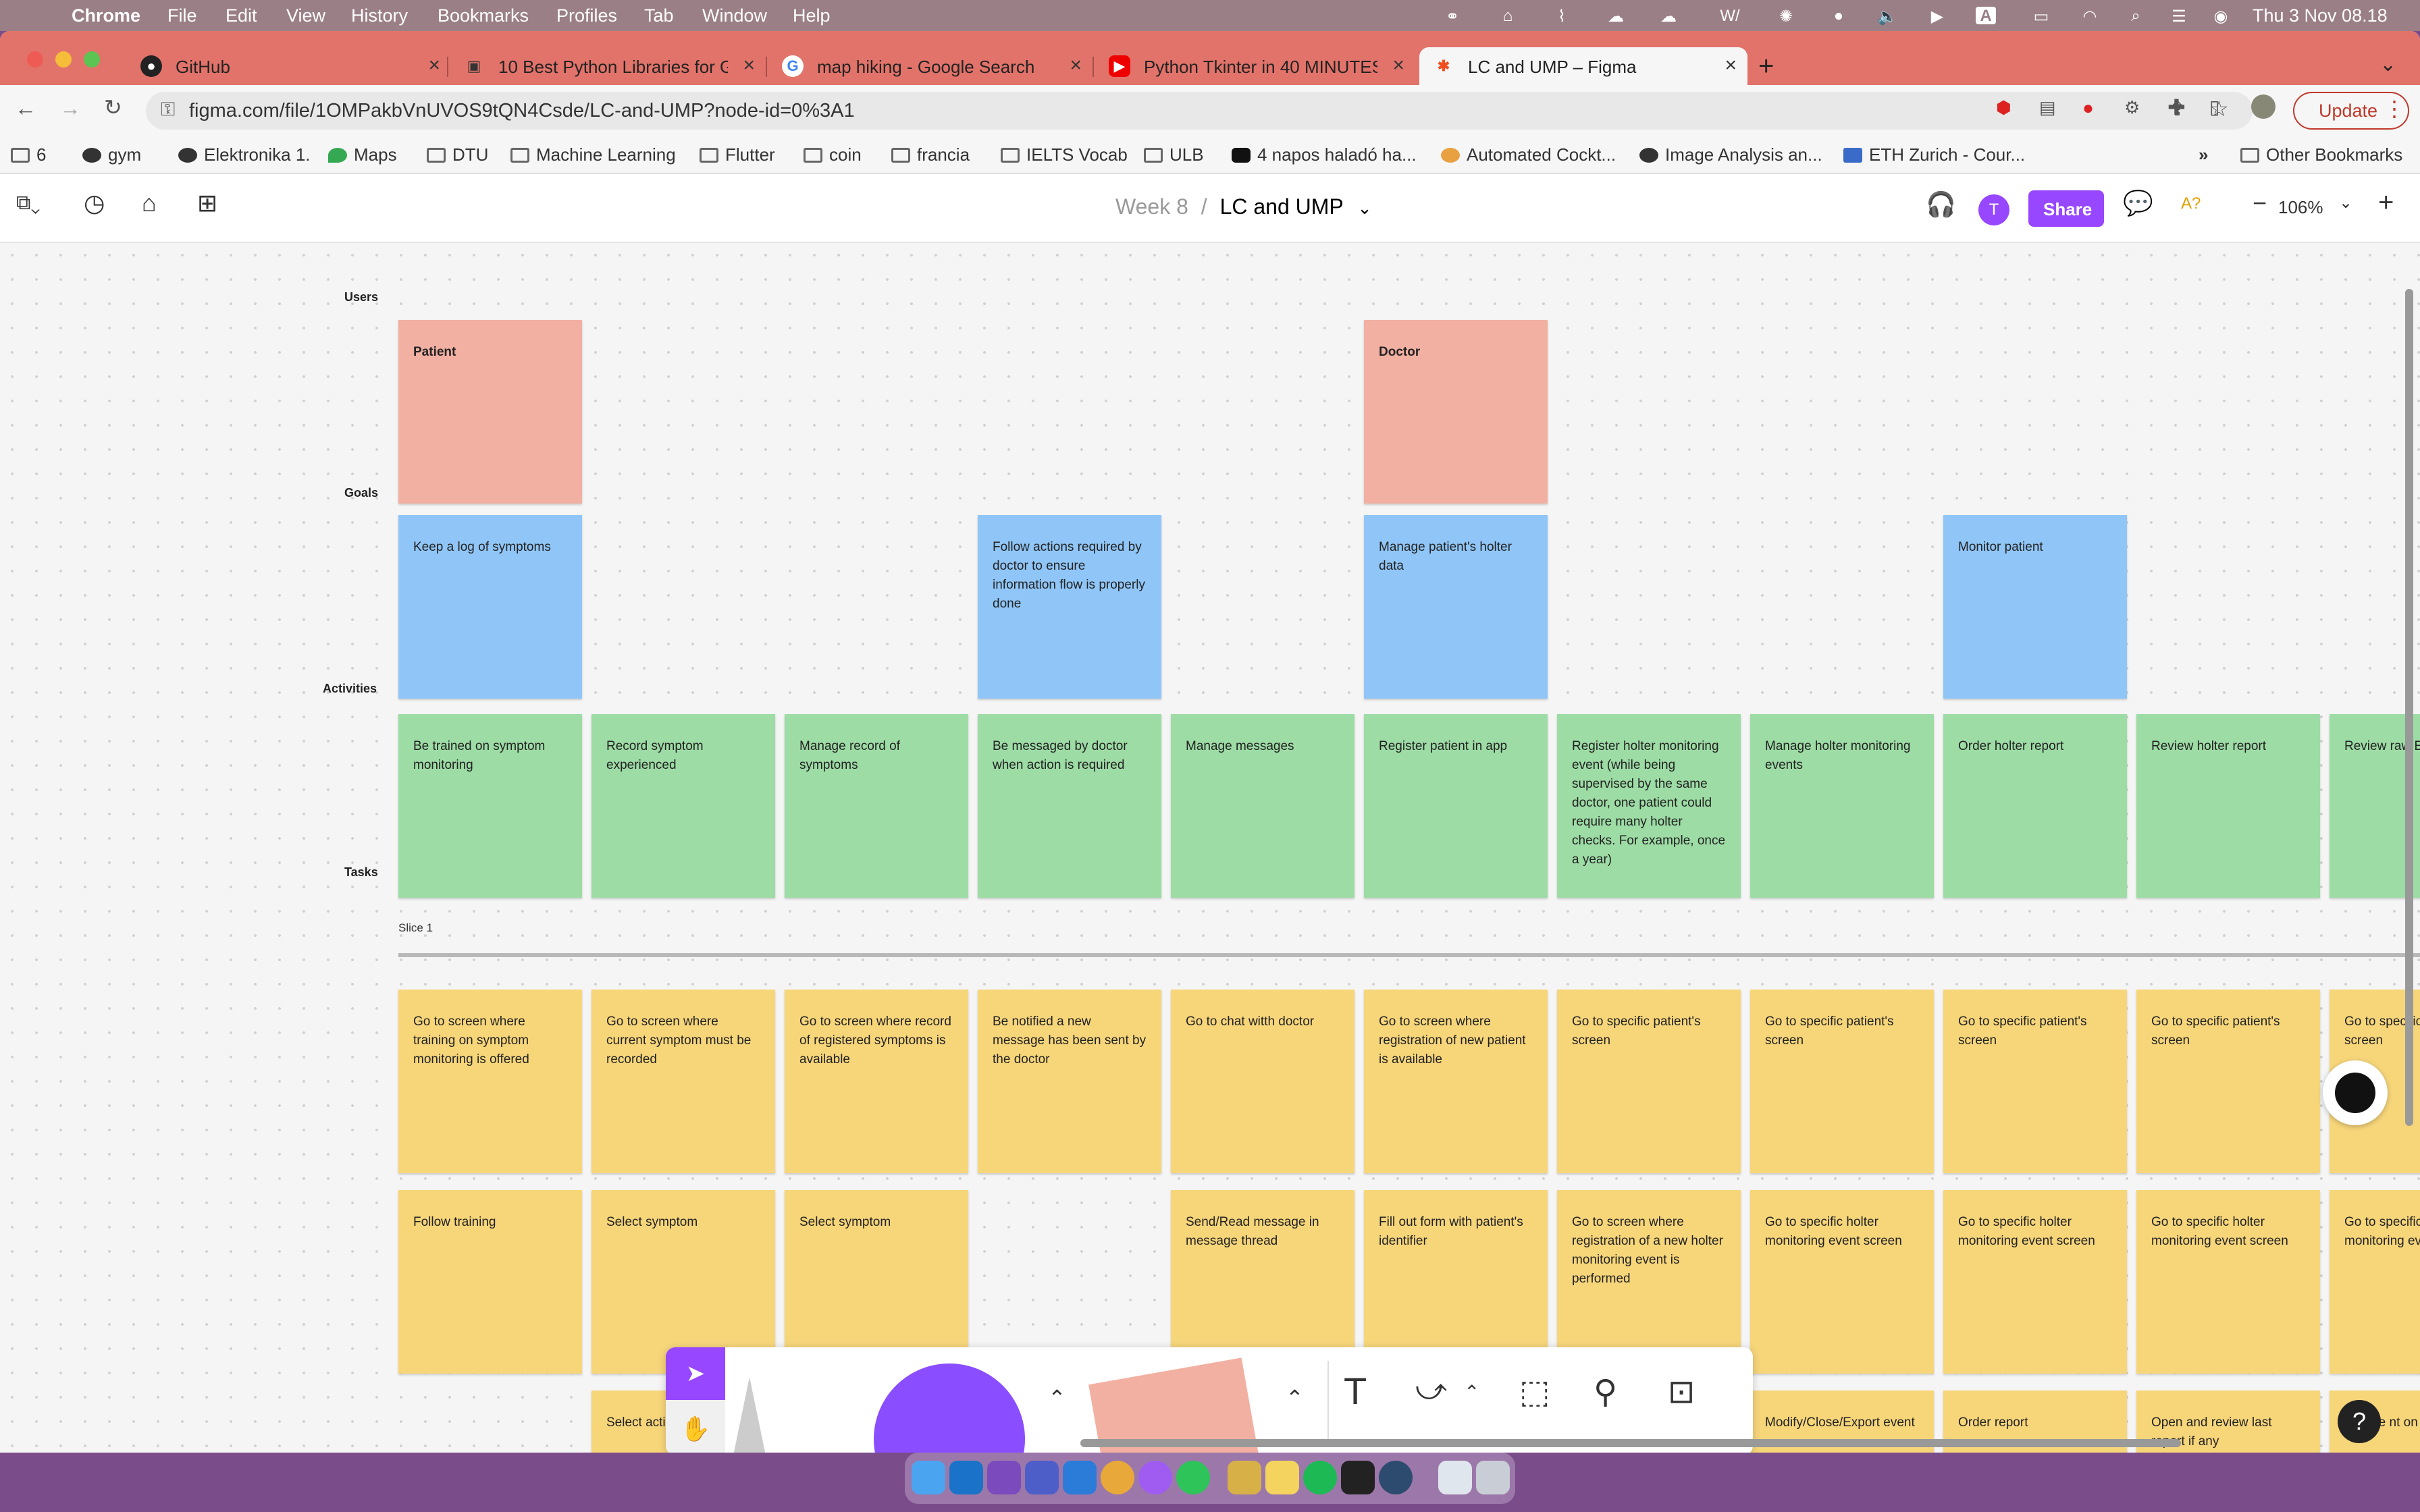 This screenshot has width=2420, height=1512. What do you see at coordinates (1262, 1282) in the screenshot?
I see `sticky-note-task: Send/Read message in message thread` at bounding box center [1262, 1282].